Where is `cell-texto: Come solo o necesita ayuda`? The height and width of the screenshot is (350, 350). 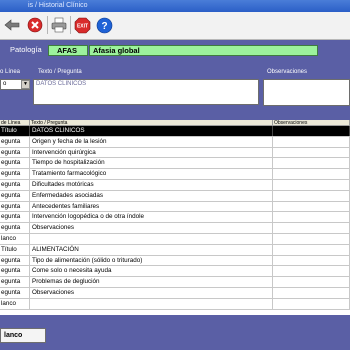 cell-texto: Come solo o necesita ayuda is located at coordinates (151, 271).